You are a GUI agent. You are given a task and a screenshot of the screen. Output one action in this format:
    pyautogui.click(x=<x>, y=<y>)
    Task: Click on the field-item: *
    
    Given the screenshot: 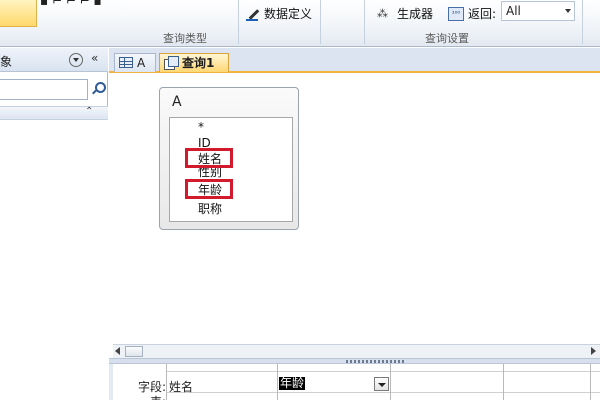 What is the action you would take?
    pyautogui.click(x=201, y=127)
    